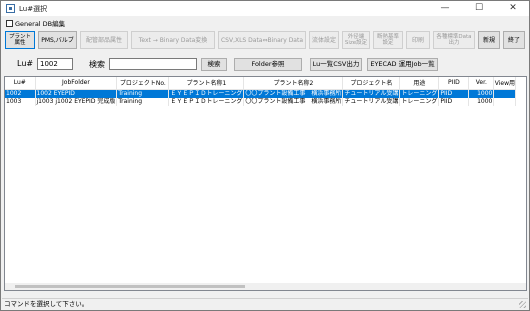 This screenshot has width=530, height=311. Describe the element at coordinates (57, 40) in the screenshot. I see `pms-valve-button: PMS,バルブ` at that location.